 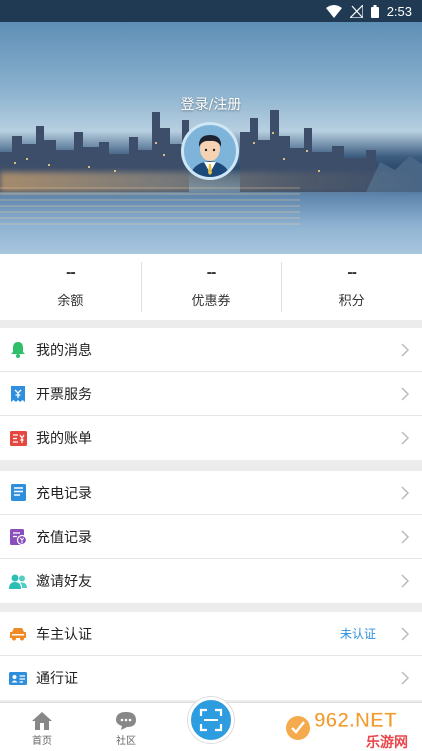 What do you see at coordinates (211, 634) in the screenshot?
I see `menu-item-owner-verification: 车主认证 未认证` at bounding box center [211, 634].